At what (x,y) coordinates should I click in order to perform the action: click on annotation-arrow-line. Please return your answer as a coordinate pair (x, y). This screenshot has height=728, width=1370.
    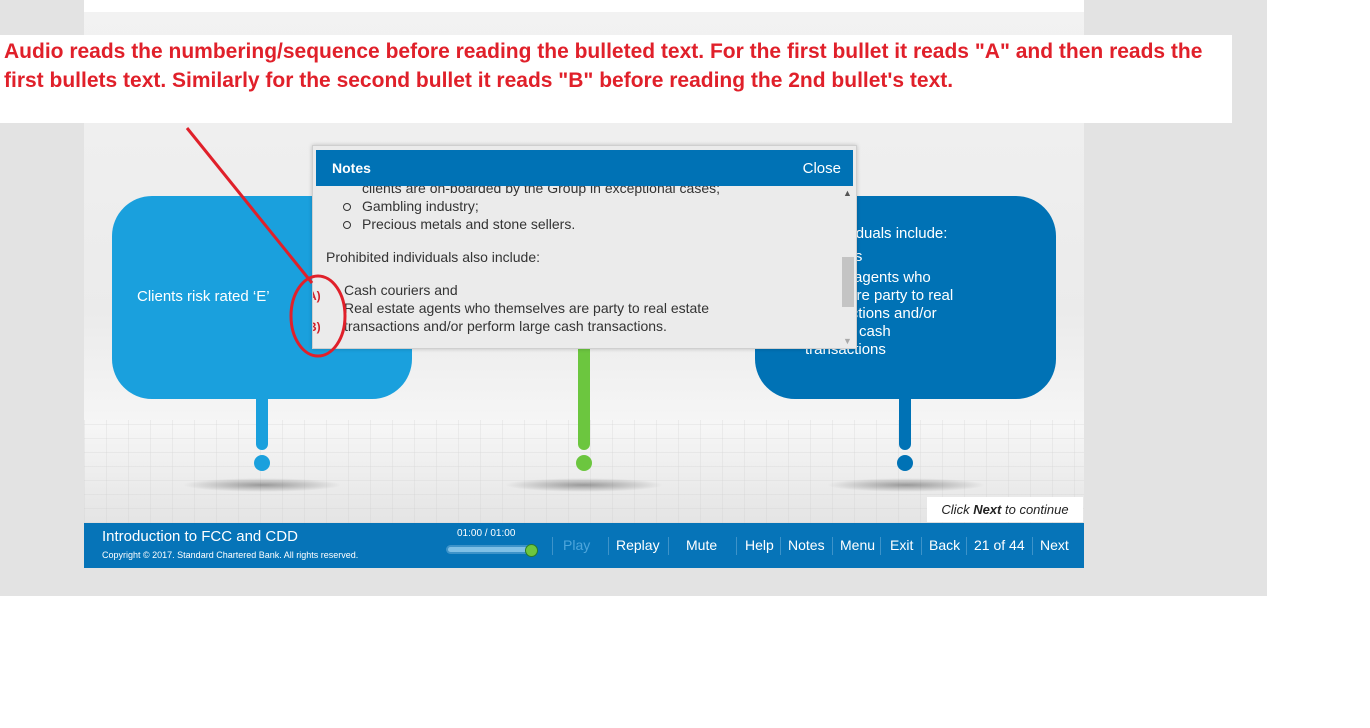
    Looking at the image, I should click on (249, 205).